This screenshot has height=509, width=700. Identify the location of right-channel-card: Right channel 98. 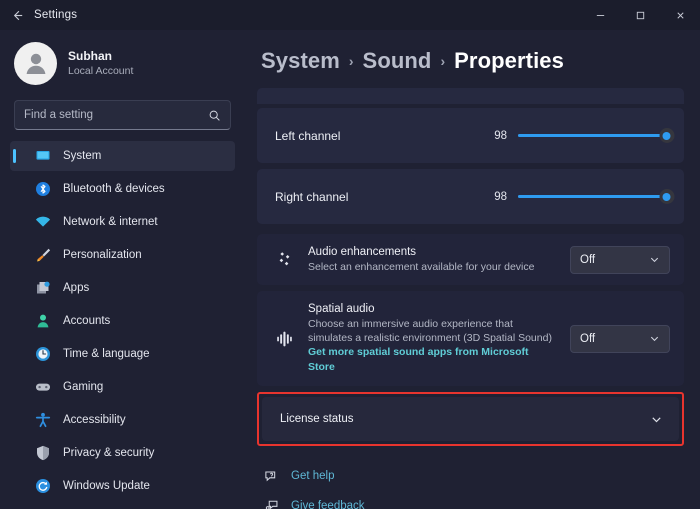
(470, 196).